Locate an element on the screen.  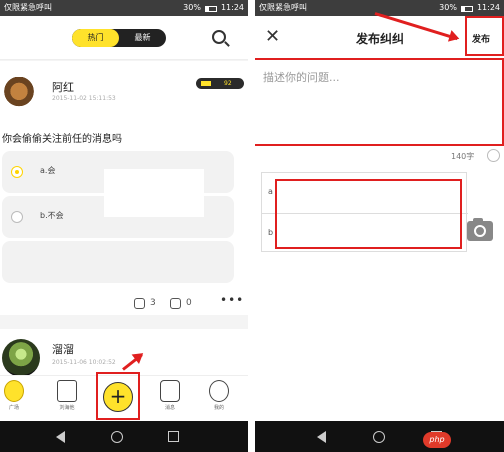
tab-latest: 最新 is located at coordinates (142, 38).